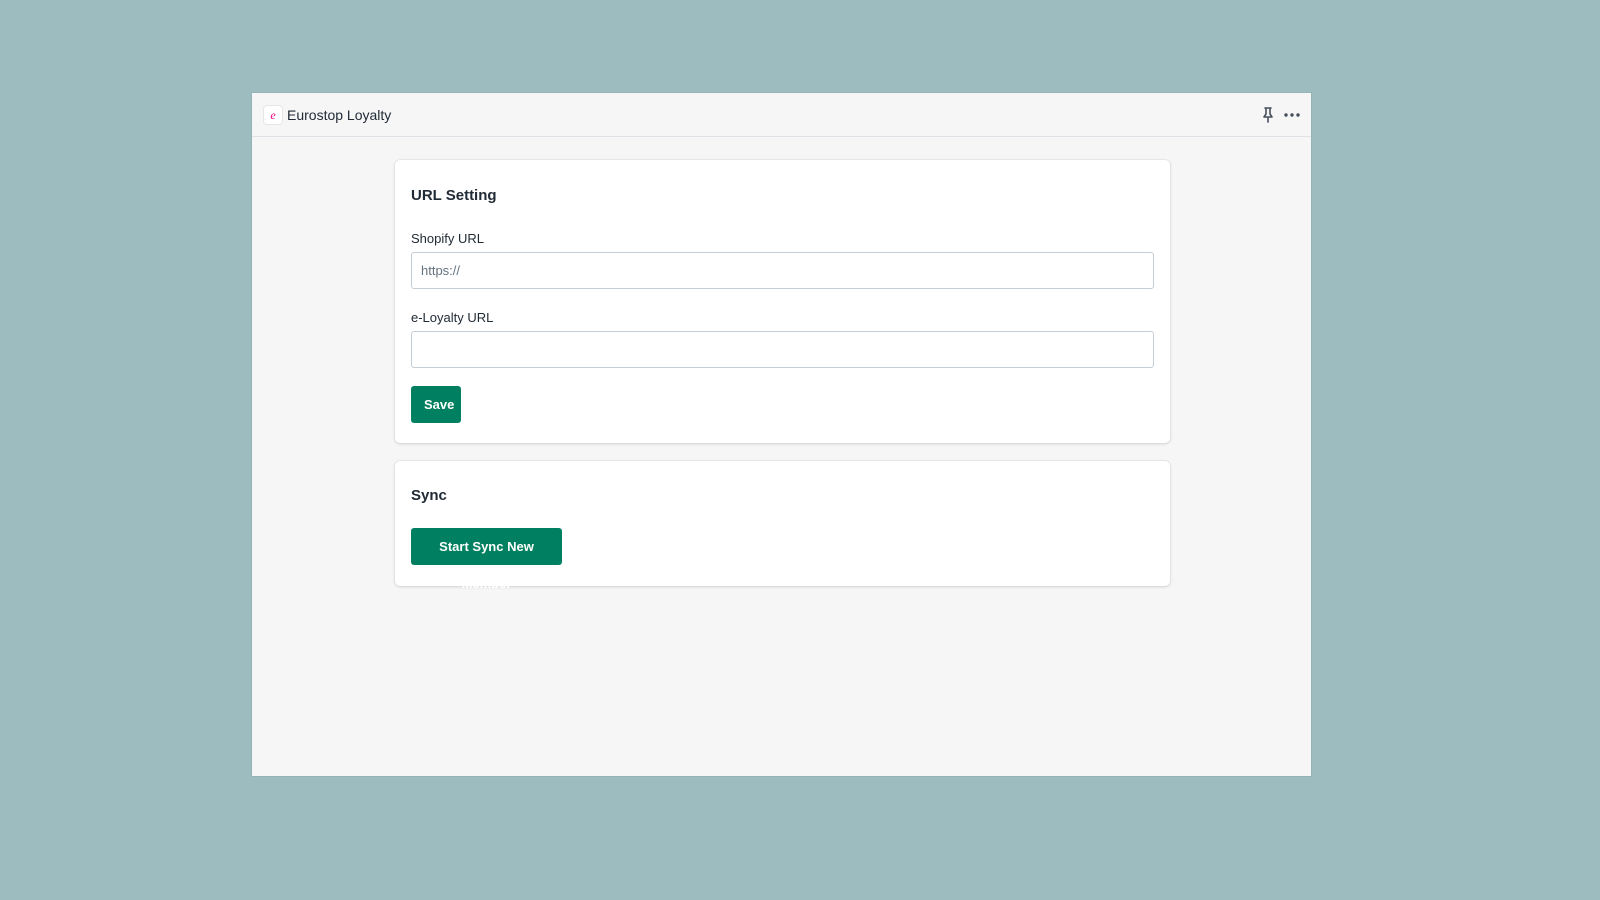 The height and width of the screenshot is (900, 1600). What do you see at coordinates (782, 270) in the screenshot?
I see `shopify-url-input` at bounding box center [782, 270].